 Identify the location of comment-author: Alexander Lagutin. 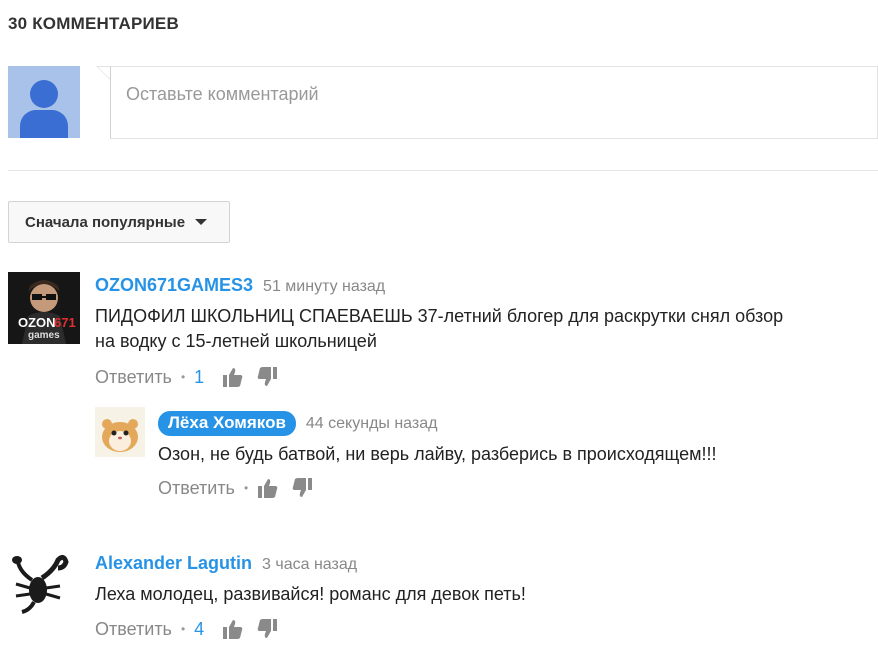
(173, 563).